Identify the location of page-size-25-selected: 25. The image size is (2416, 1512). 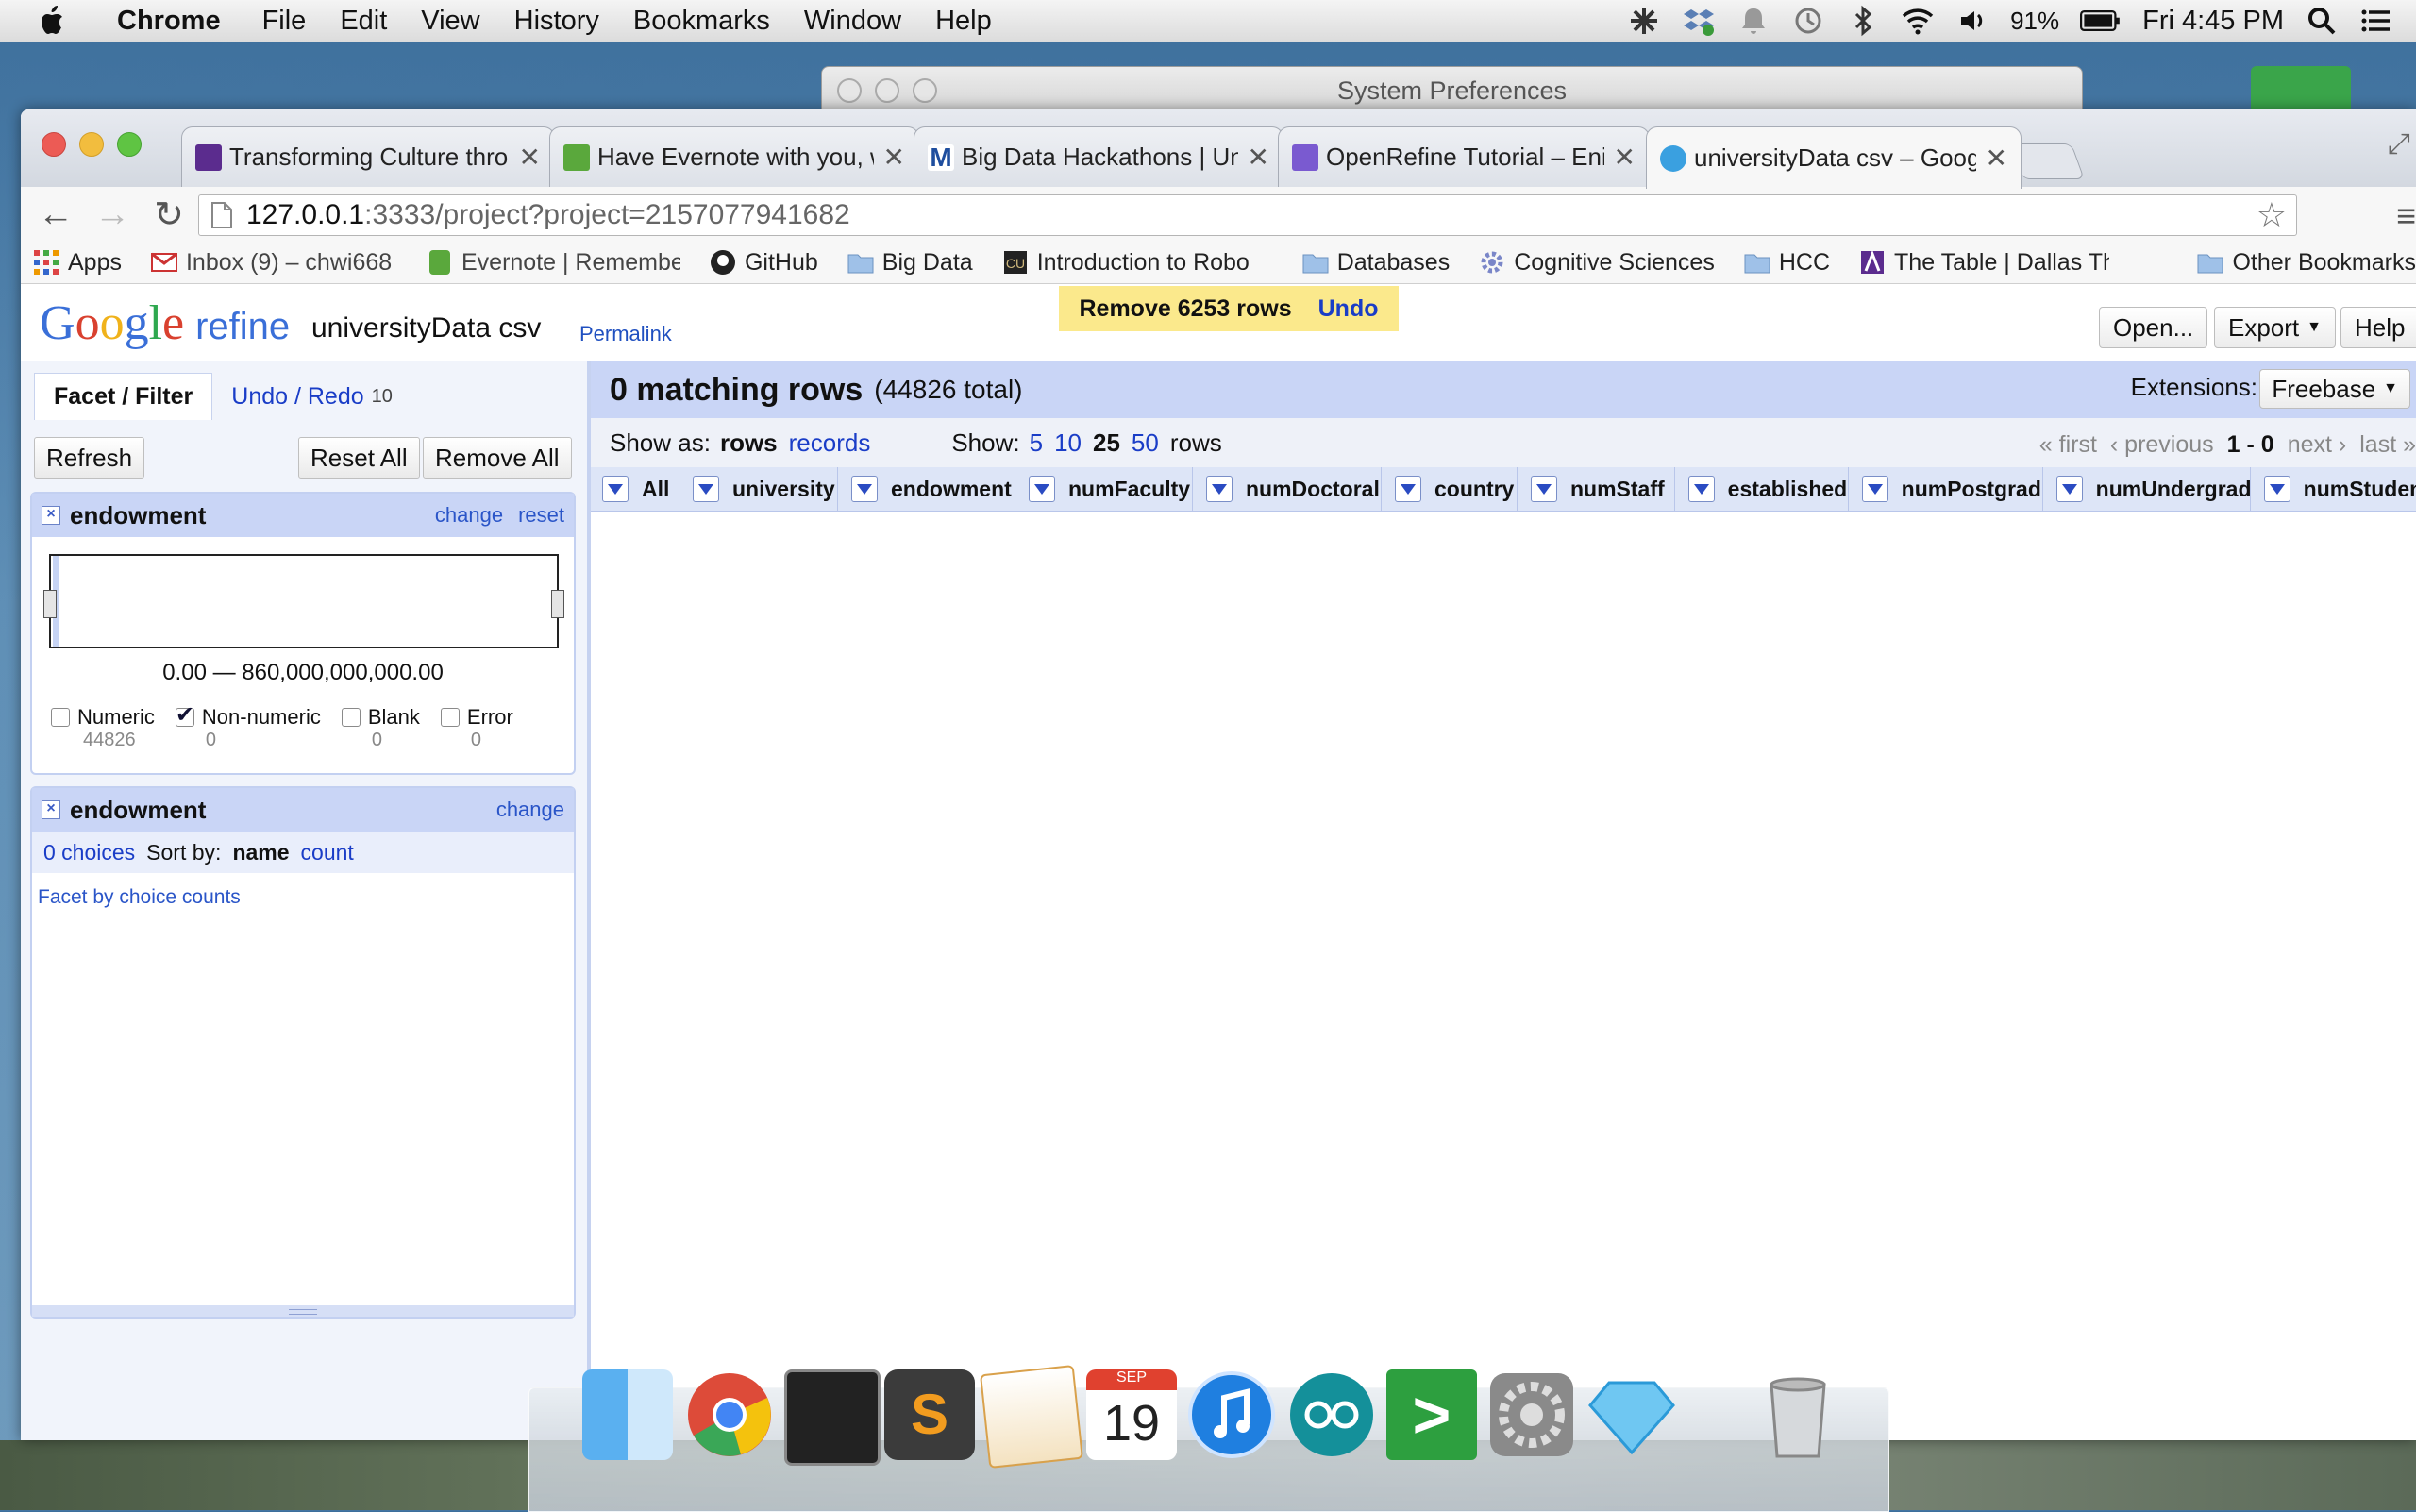
(1106, 443).